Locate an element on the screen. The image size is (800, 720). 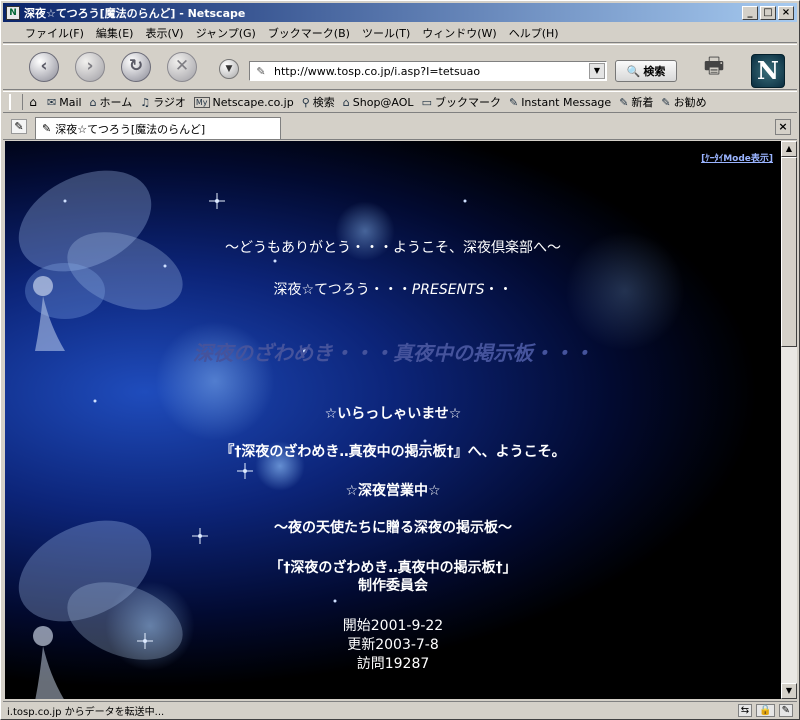
menu-go: ジャンプ(G) is located at coordinates (226, 33).